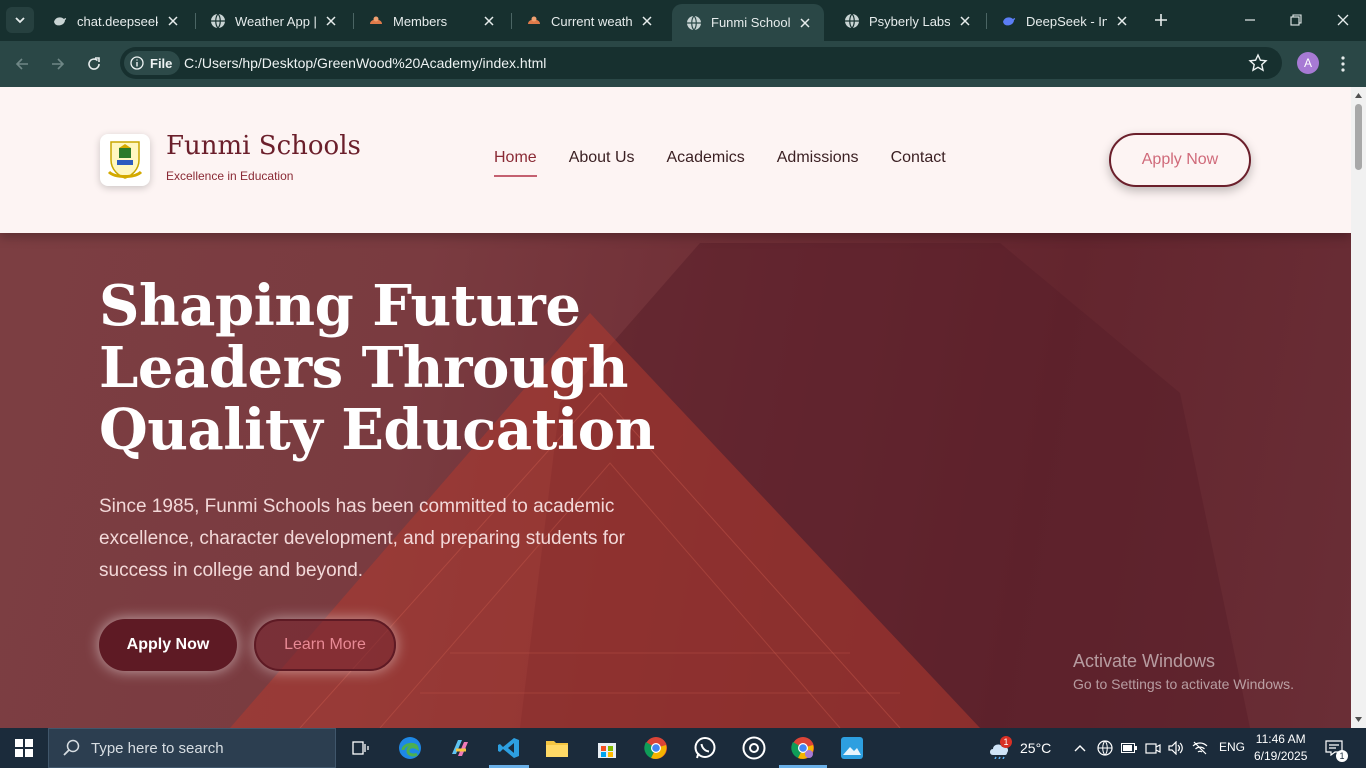 This screenshot has height=768, width=1366. What do you see at coordinates (534, 20) in the screenshot?
I see `app-icon` at bounding box center [534, 20].